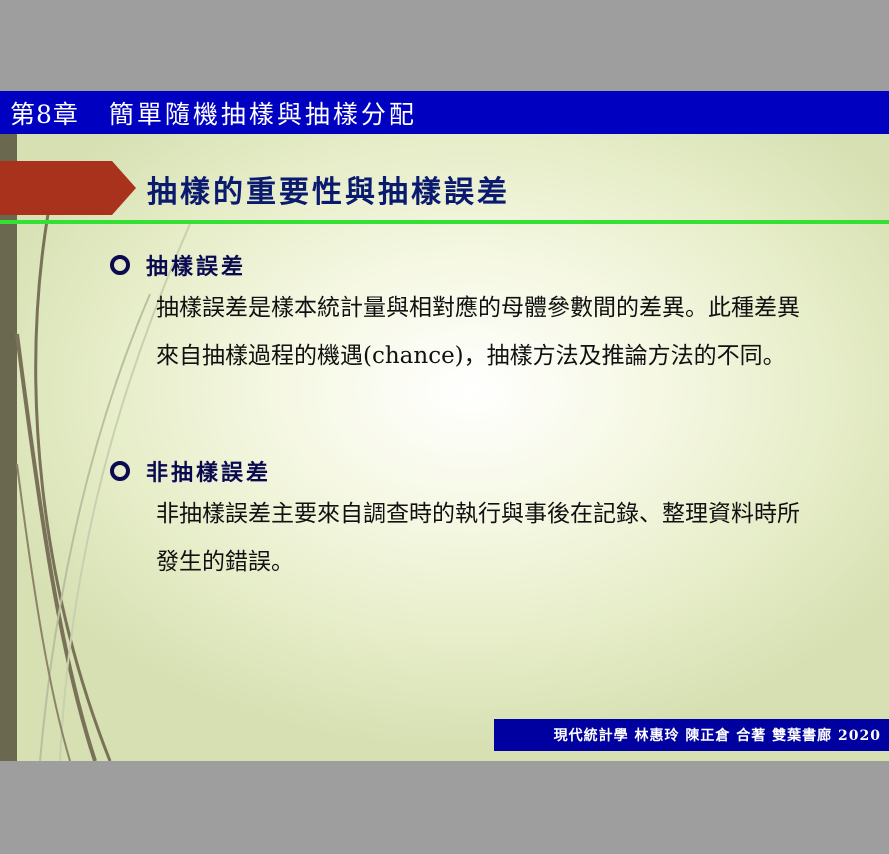 The height and width of the screenshot is (854, 889). I want to click on bullet-body: 非抽樣誤差主要來自調查時的執行與事後在記錄、整理資料時所發生的錯誤。, so click(478, 538).